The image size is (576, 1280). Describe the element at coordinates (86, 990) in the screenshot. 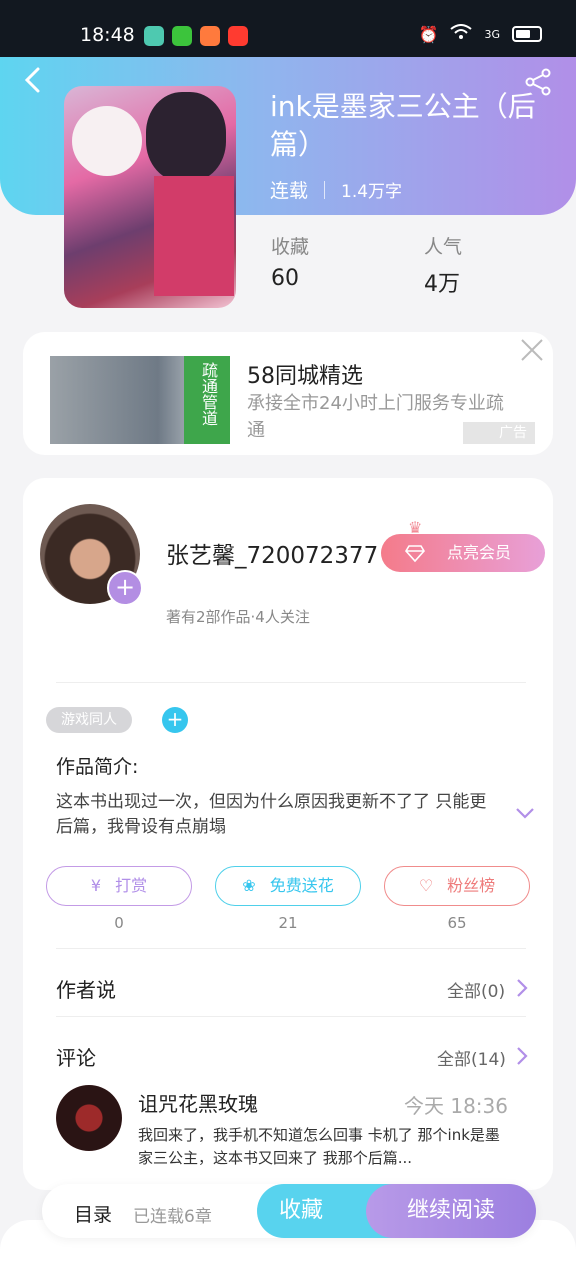

I see `author-says-label: 作者说` at that location.